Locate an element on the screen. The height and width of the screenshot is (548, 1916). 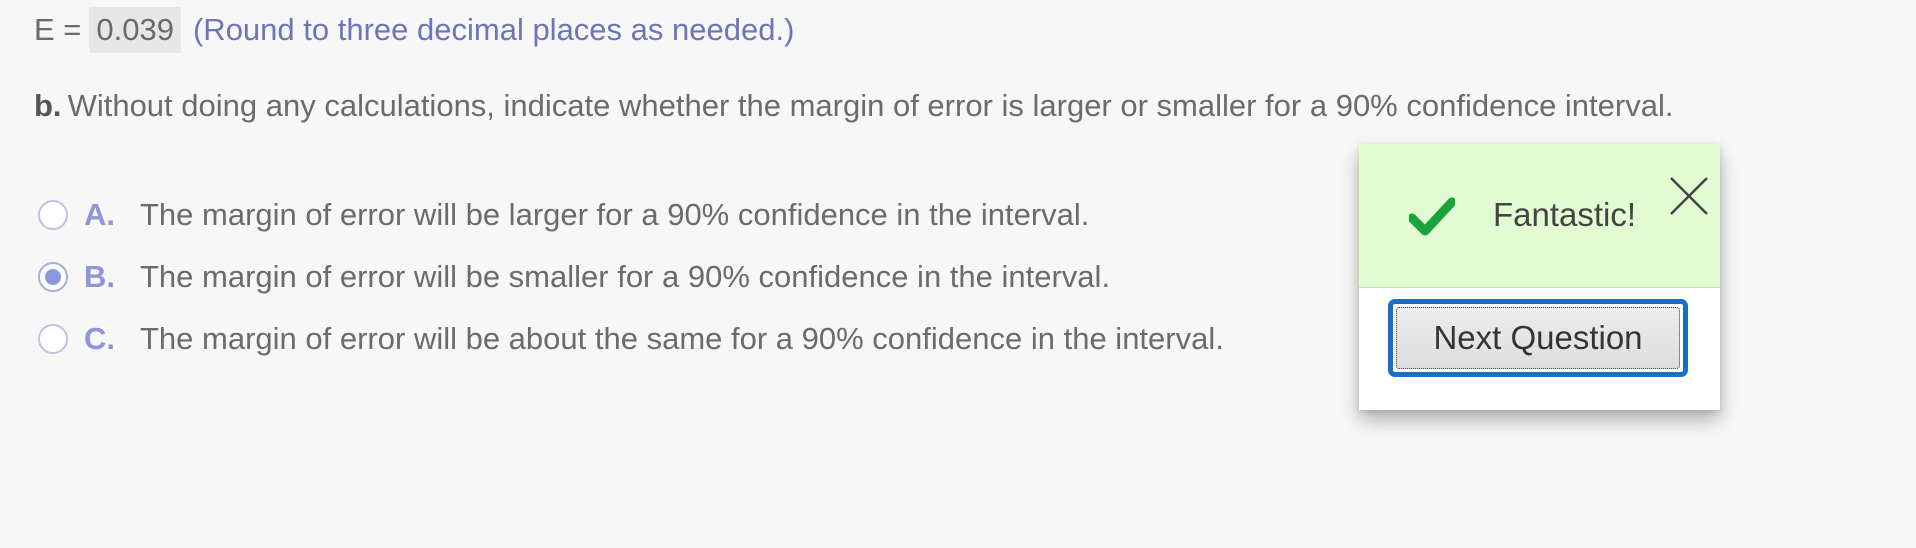
next-question-label: Next Question is located at coordinates (1538, 338).